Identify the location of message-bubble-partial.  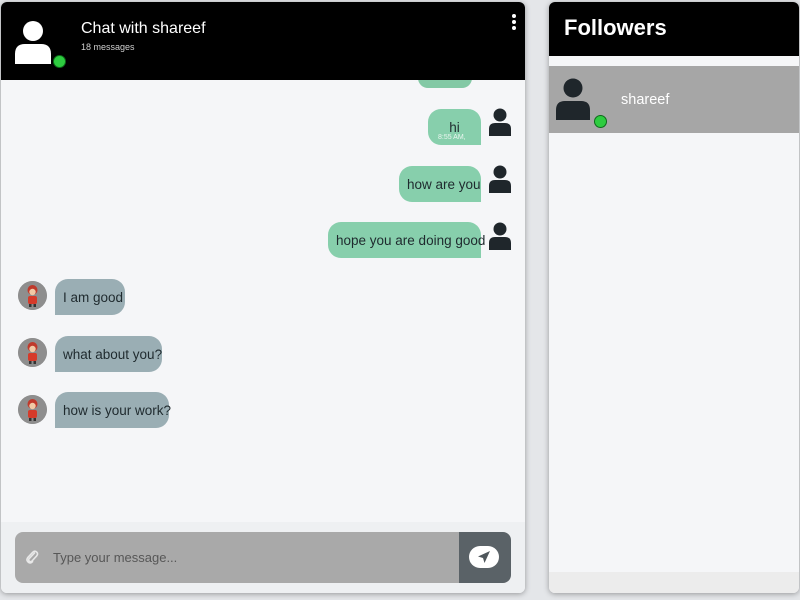
(445, 84).